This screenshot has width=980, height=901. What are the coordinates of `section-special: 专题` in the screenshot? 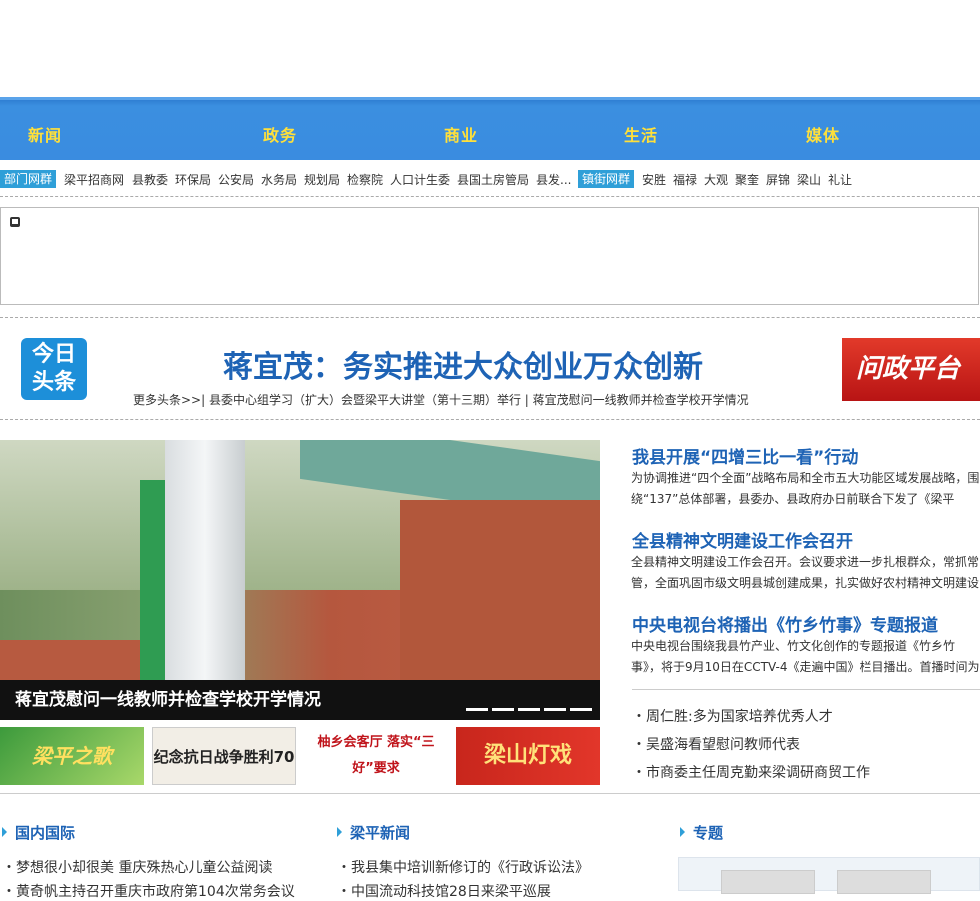 It's located at (701, 832).